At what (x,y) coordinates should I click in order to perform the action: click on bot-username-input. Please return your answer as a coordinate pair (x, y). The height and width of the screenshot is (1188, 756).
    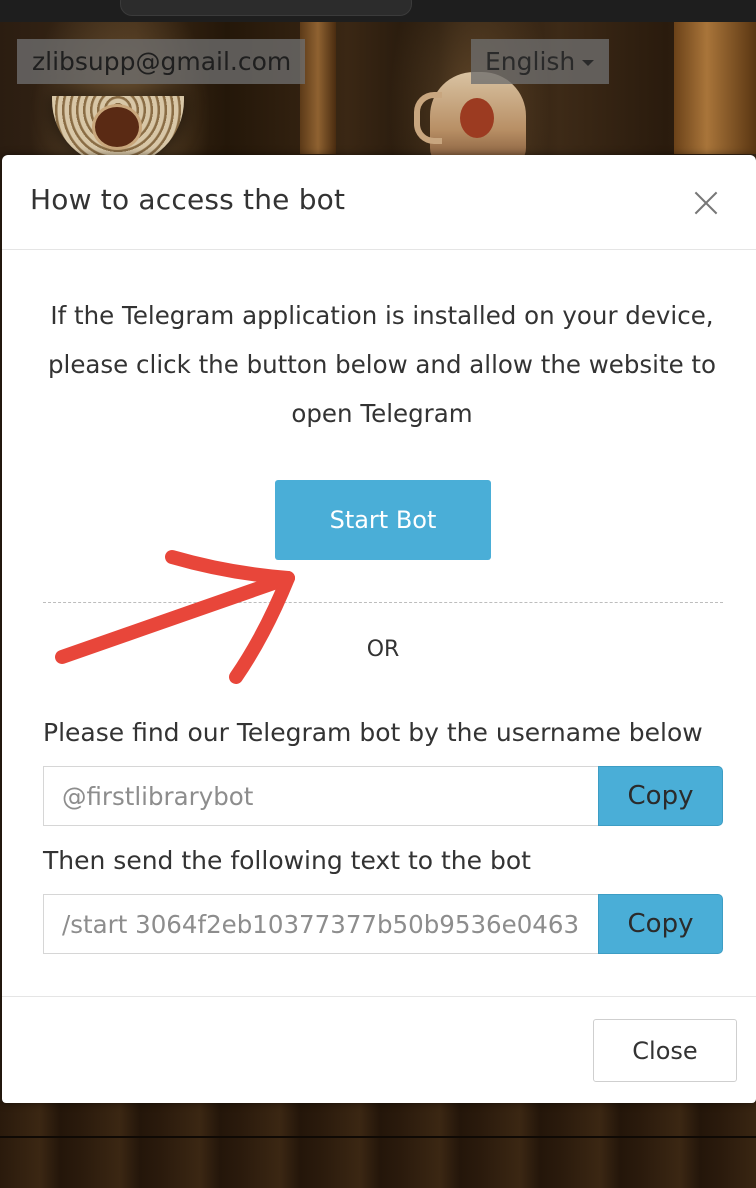
    Looking at the image, I should click on (321, 796).